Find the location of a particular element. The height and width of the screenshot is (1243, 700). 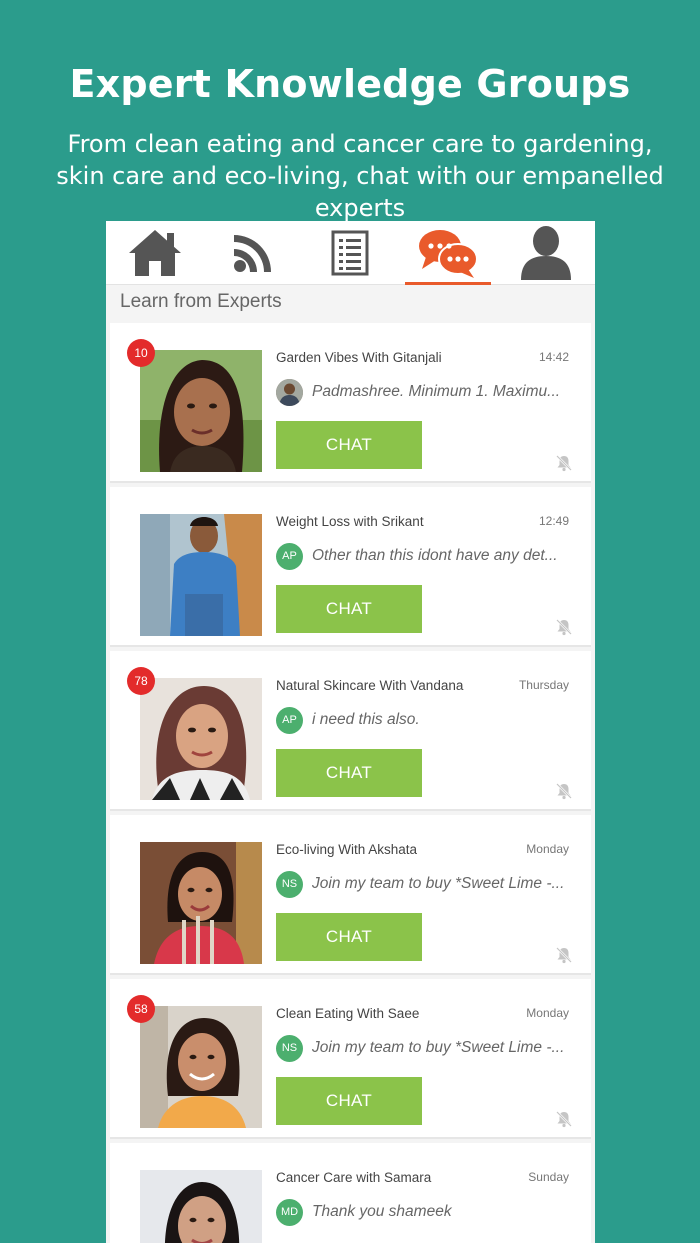

nav-home is located at coordinates (155, 253).